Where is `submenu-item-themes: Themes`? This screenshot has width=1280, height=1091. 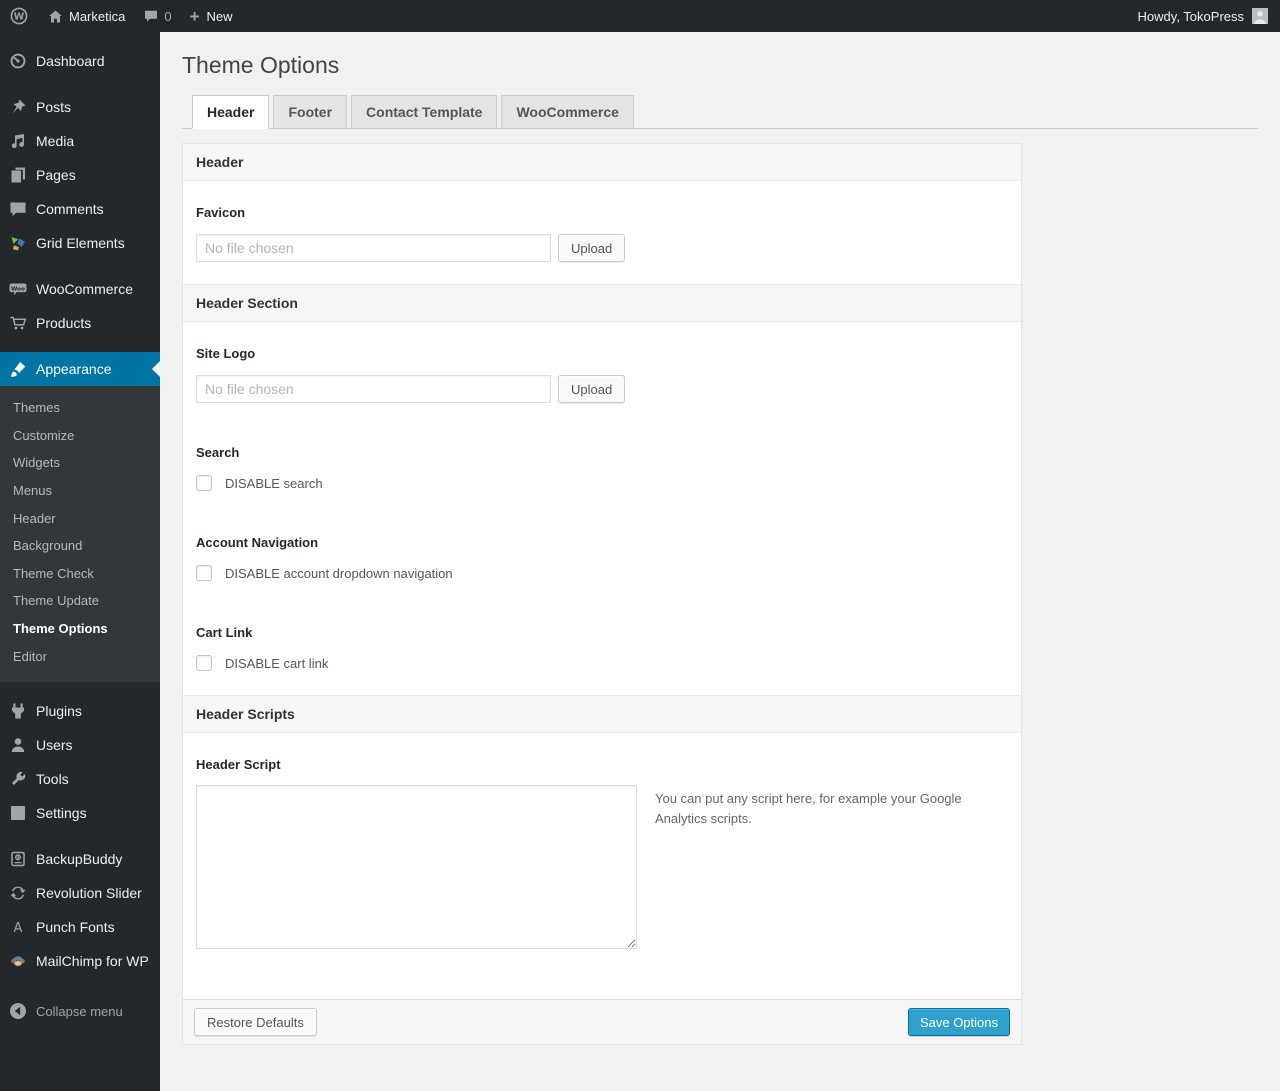 submenu-item-themes: Themes is located at coordinates (80, 408).